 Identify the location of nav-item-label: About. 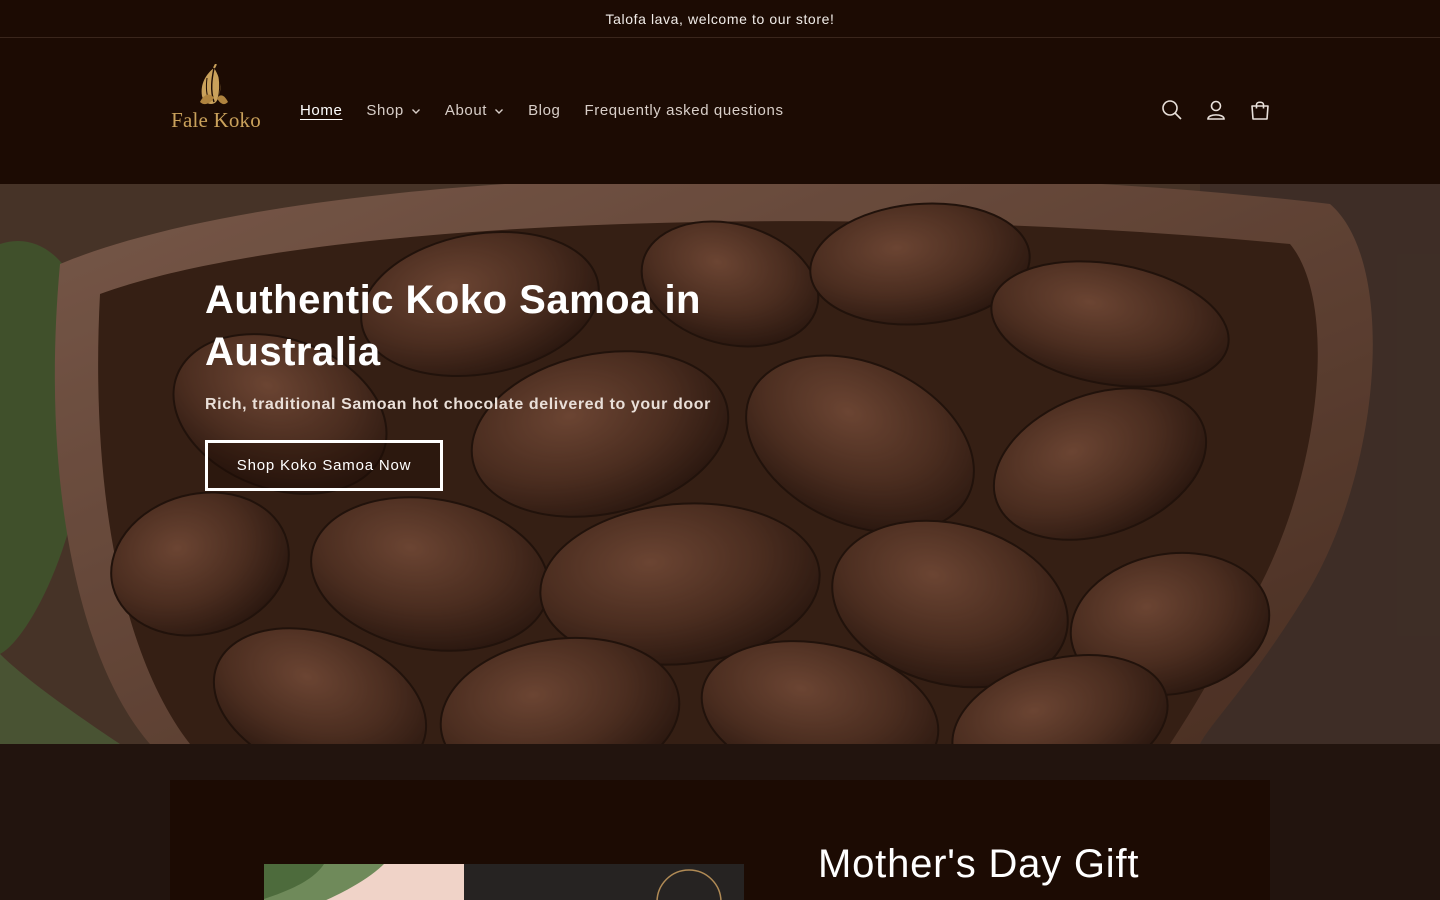
(466, 110).